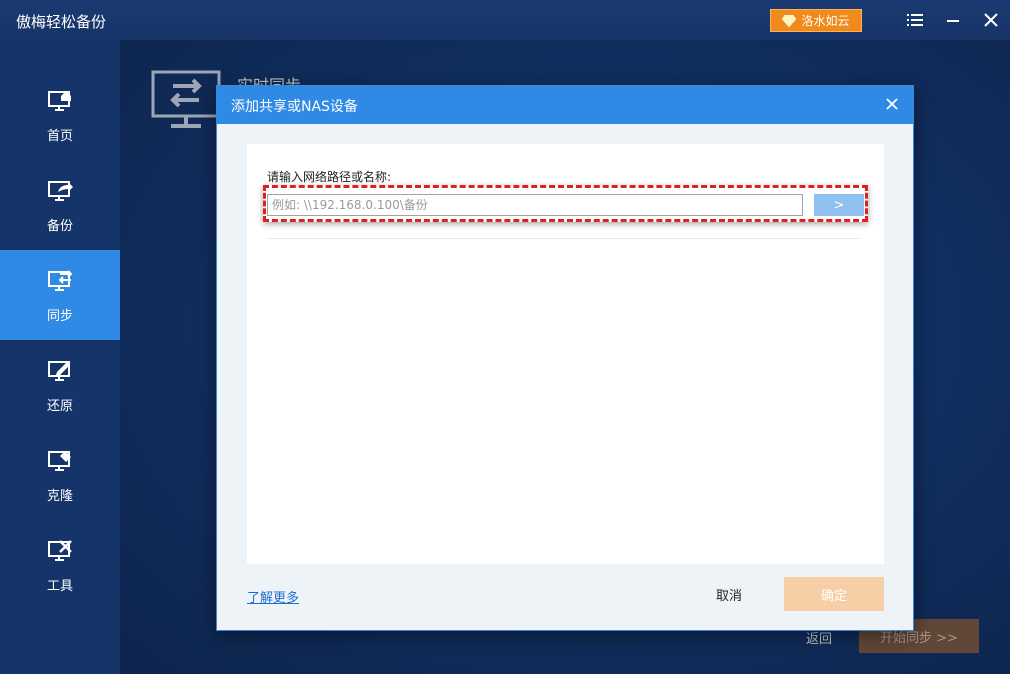  I want to click on highlight-box, so click(565, 203).